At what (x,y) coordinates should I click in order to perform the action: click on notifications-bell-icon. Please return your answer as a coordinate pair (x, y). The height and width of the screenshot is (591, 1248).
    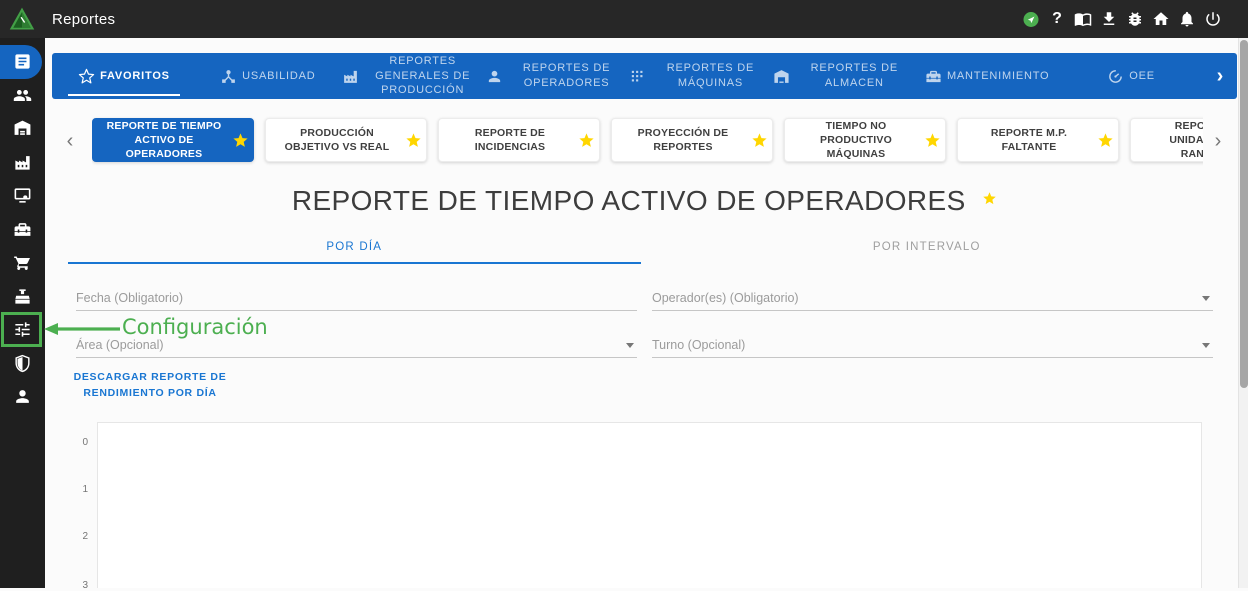
    Looking at the image, I should click on (1187, 19).